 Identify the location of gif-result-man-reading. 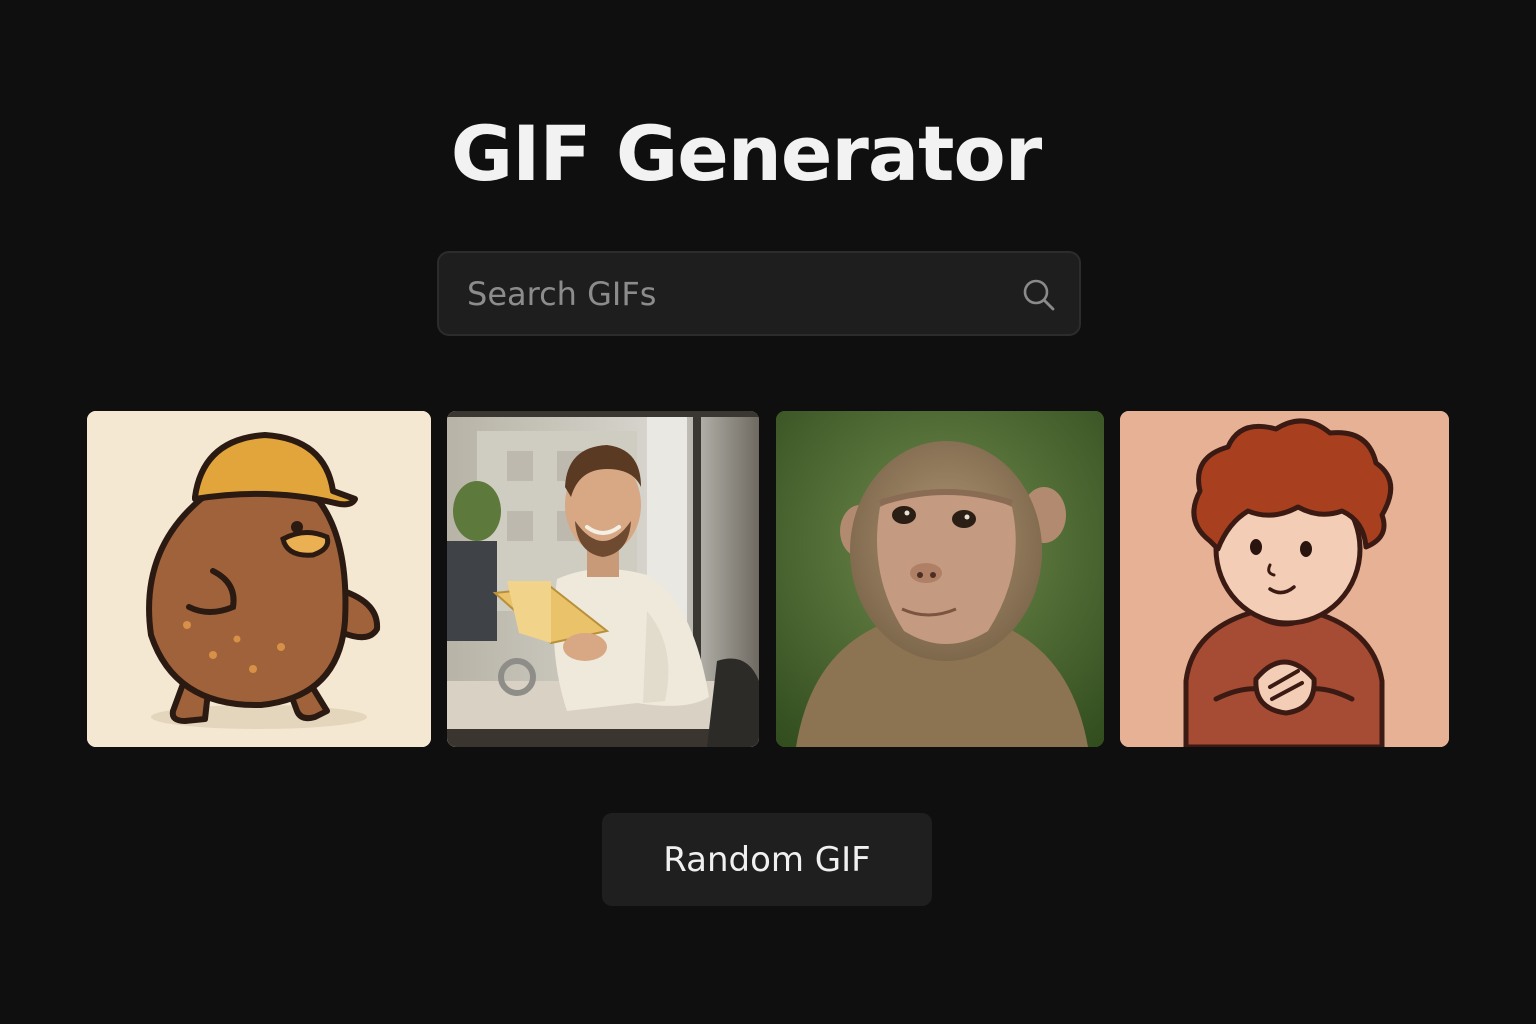
(603, 579).